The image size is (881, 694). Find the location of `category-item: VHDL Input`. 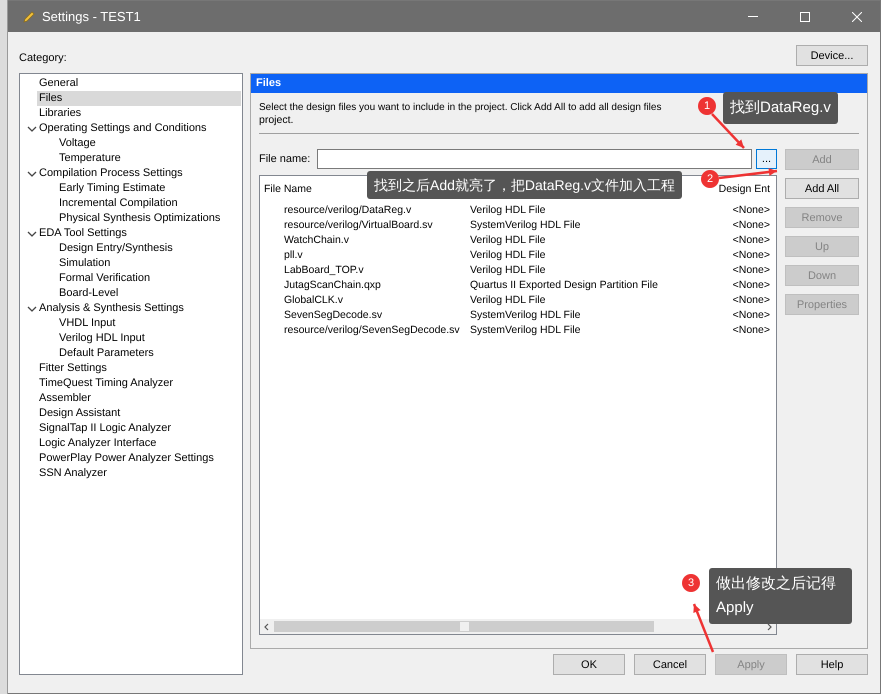

category-item: VHDL Input is located at coordinates (149, 323).